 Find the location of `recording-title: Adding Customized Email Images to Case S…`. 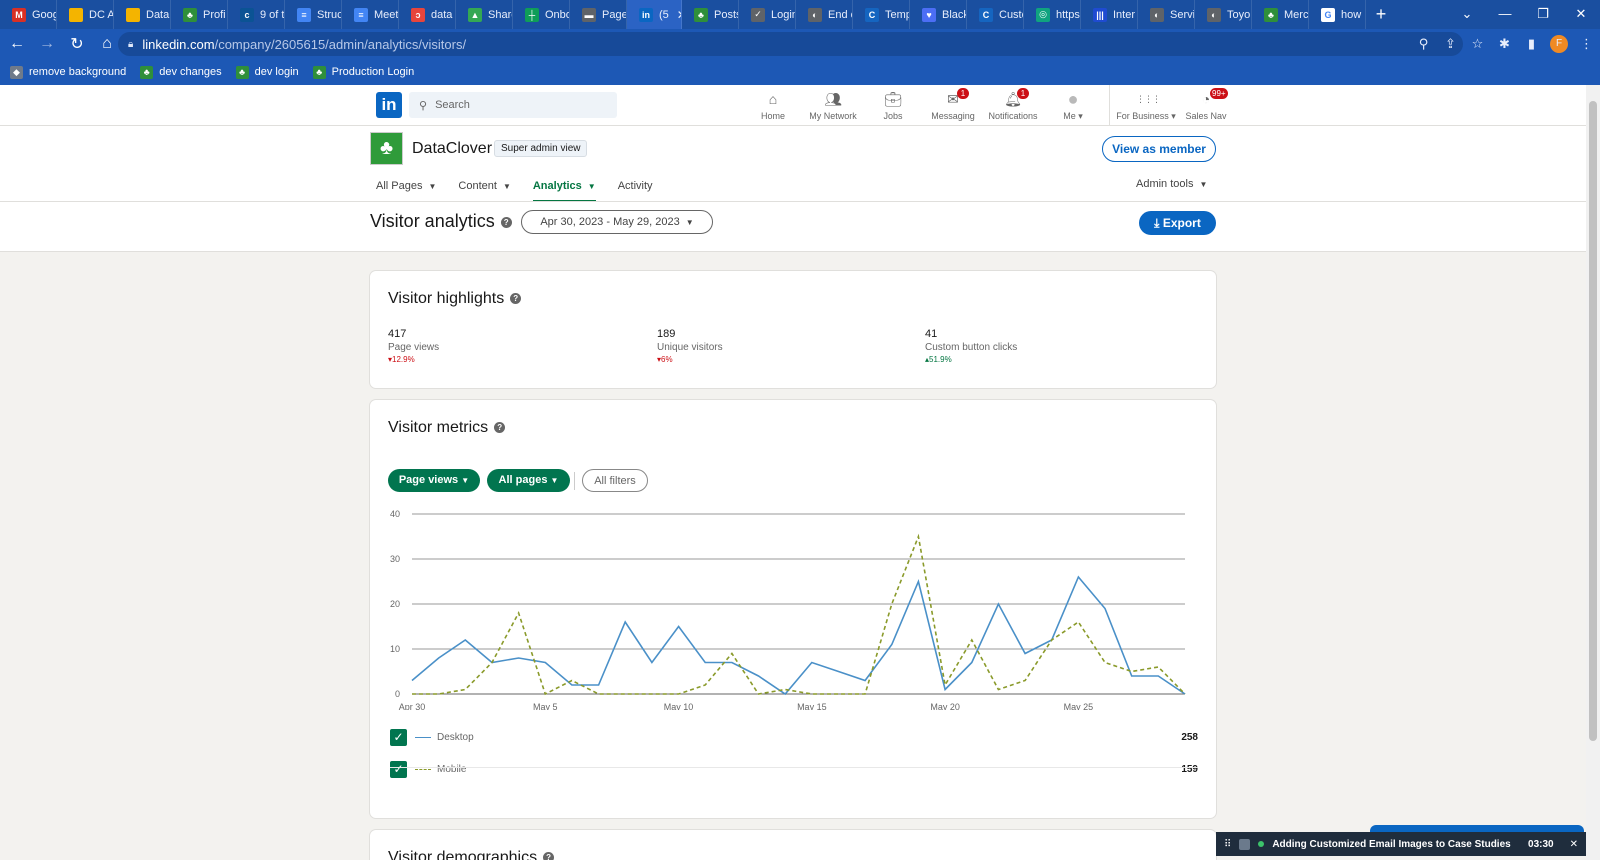

recording-title: Adding Customized Email Images to Case S… is located at coordinates (1391, 844).